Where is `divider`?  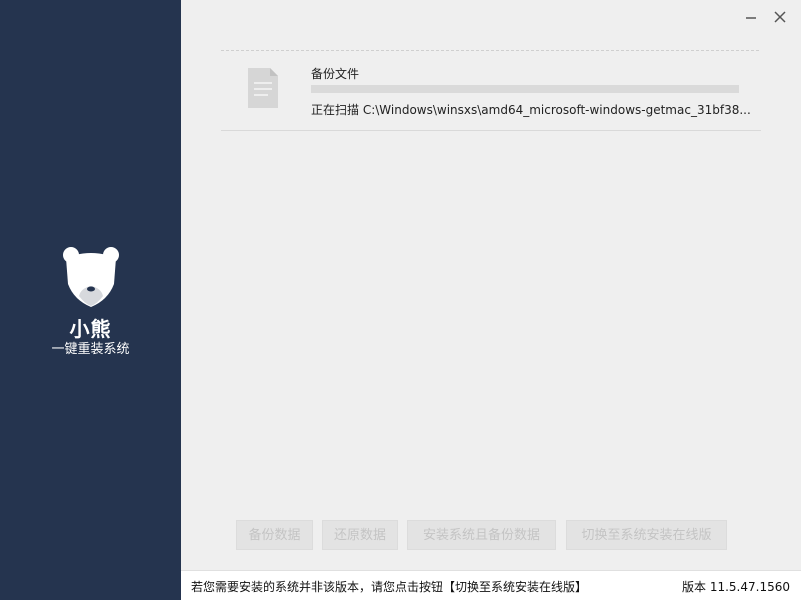
divider is located at coordinates (490, 50).